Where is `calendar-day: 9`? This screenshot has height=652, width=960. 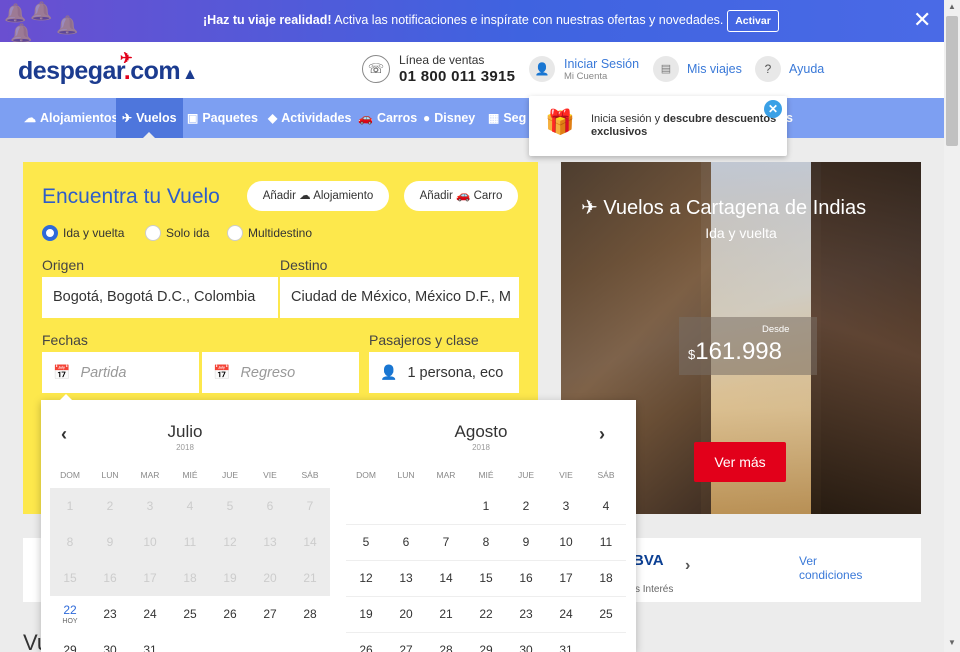
calendar-day: 9 is located at coordinates (526, 542).